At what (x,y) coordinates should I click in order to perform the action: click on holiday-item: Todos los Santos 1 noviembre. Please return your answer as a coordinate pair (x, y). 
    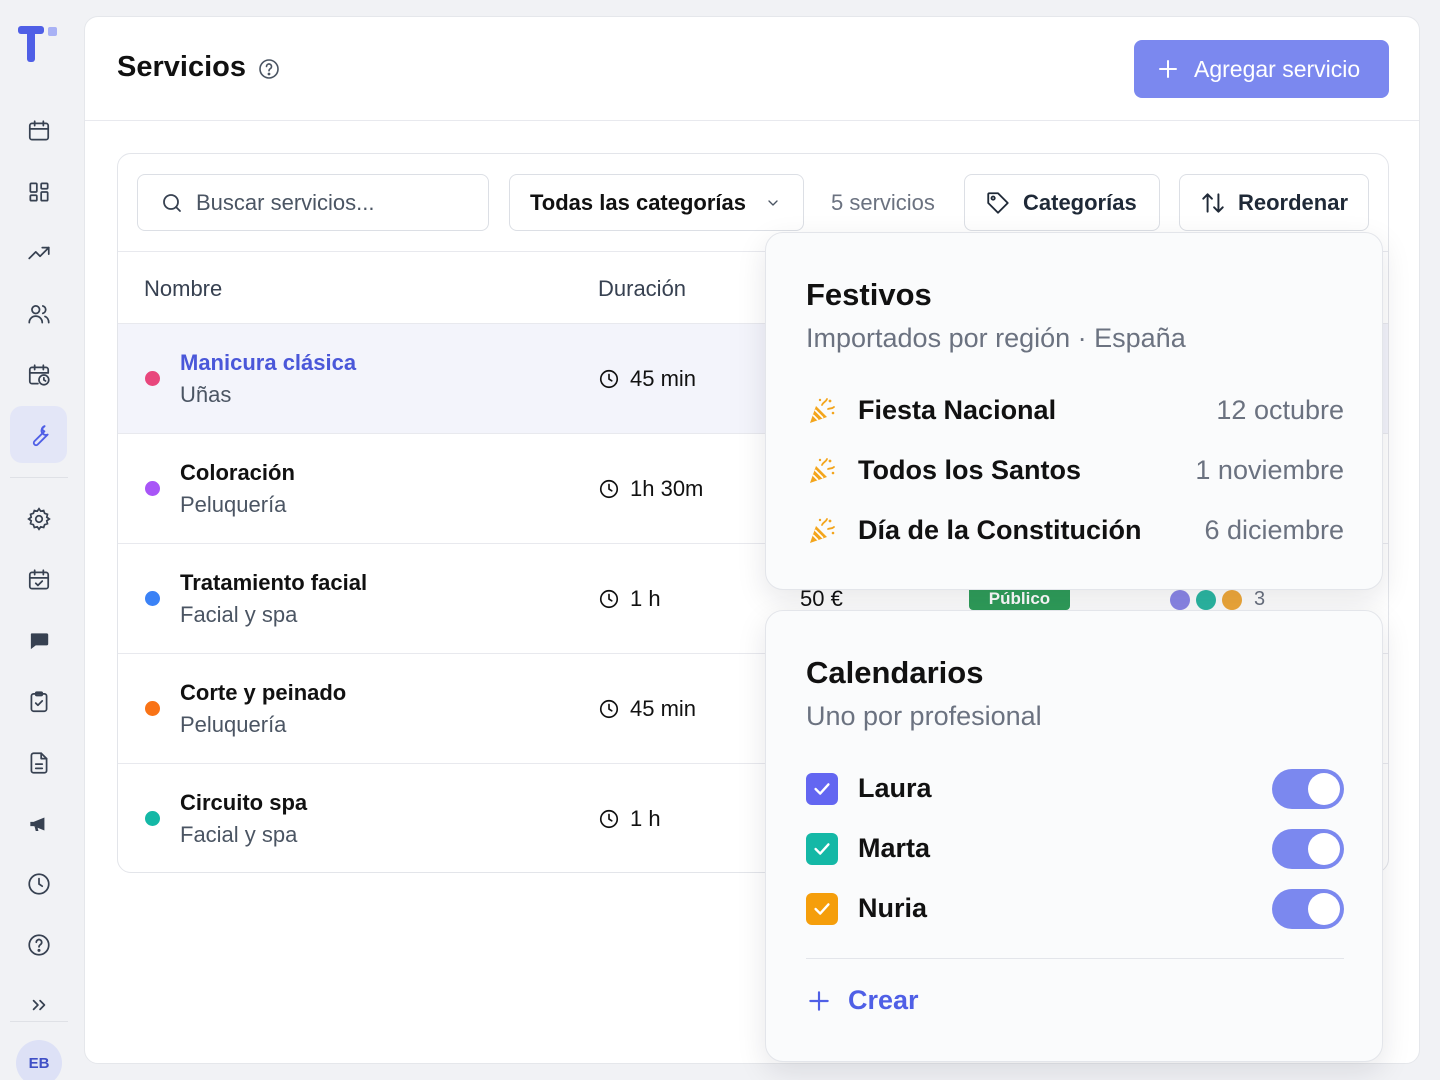
    Looking at the image, I should click on (1075, 471).